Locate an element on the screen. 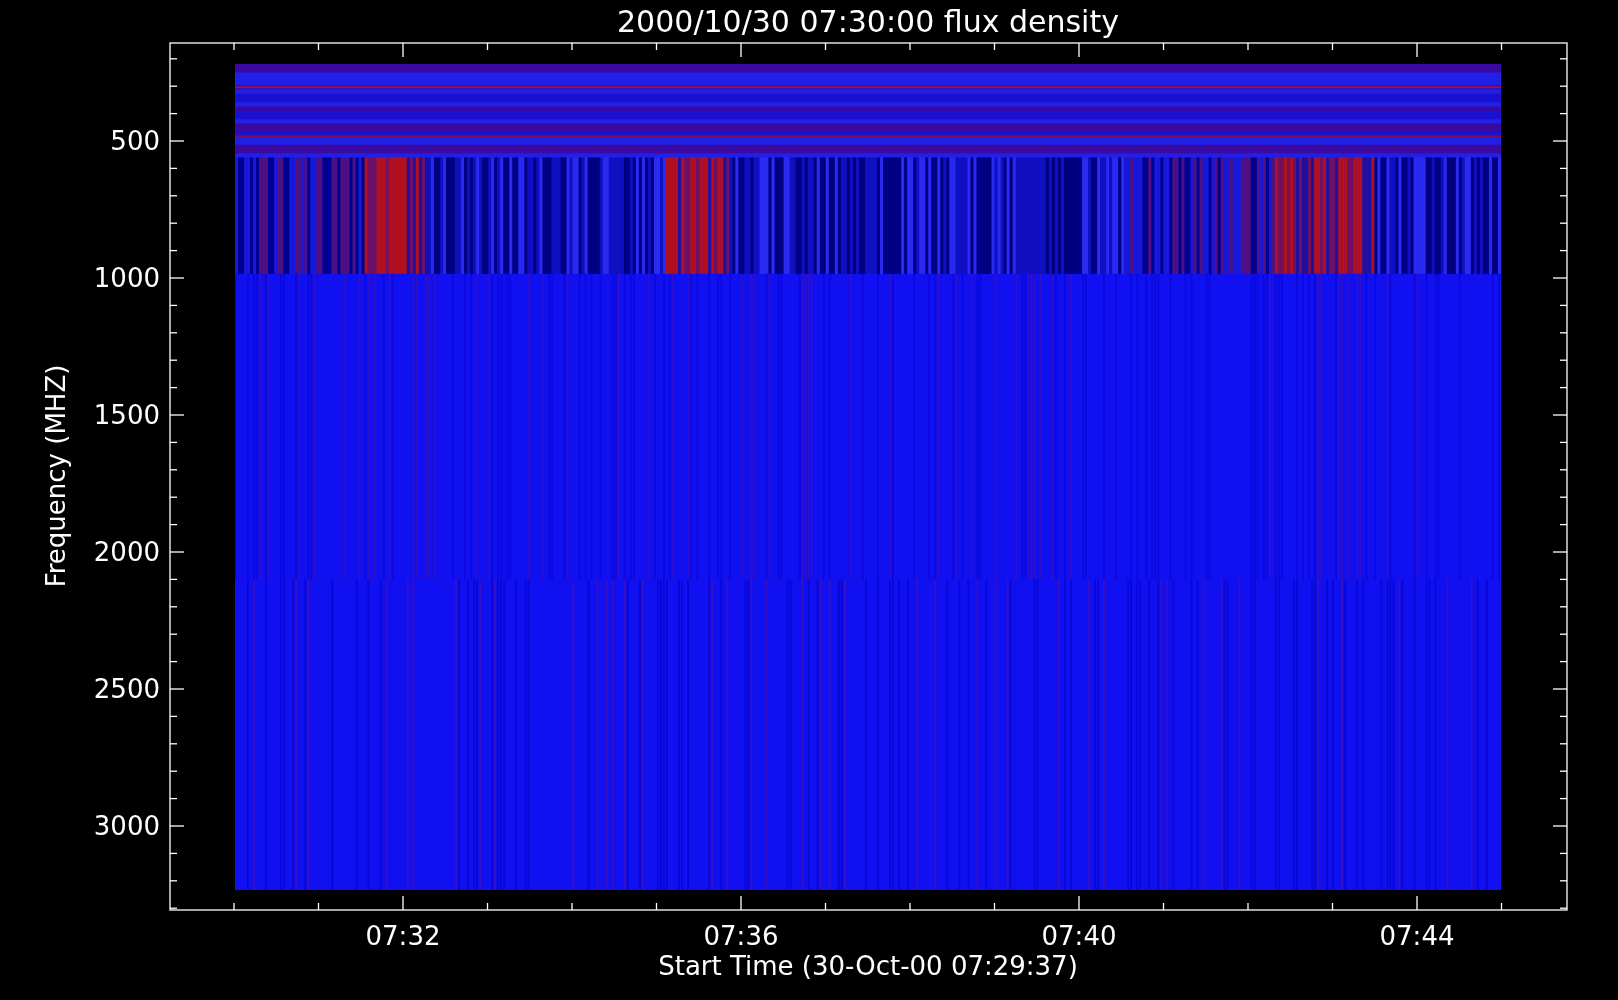 This screenshot has width=1618, height=1000. y-axis-label: Frequency (MHZ) is located at coordinates (56, 476).